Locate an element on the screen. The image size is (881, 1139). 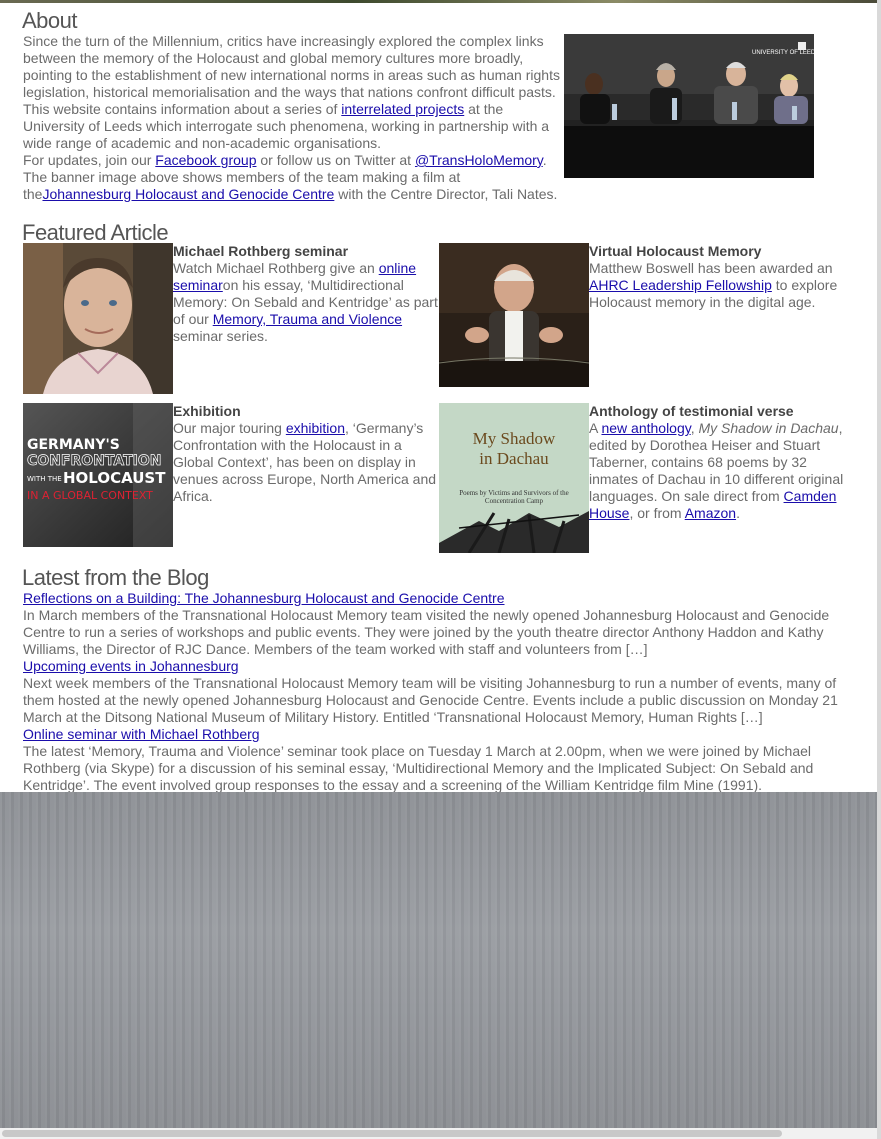
card-text: seminar series. is located at coordinates (220, 336).